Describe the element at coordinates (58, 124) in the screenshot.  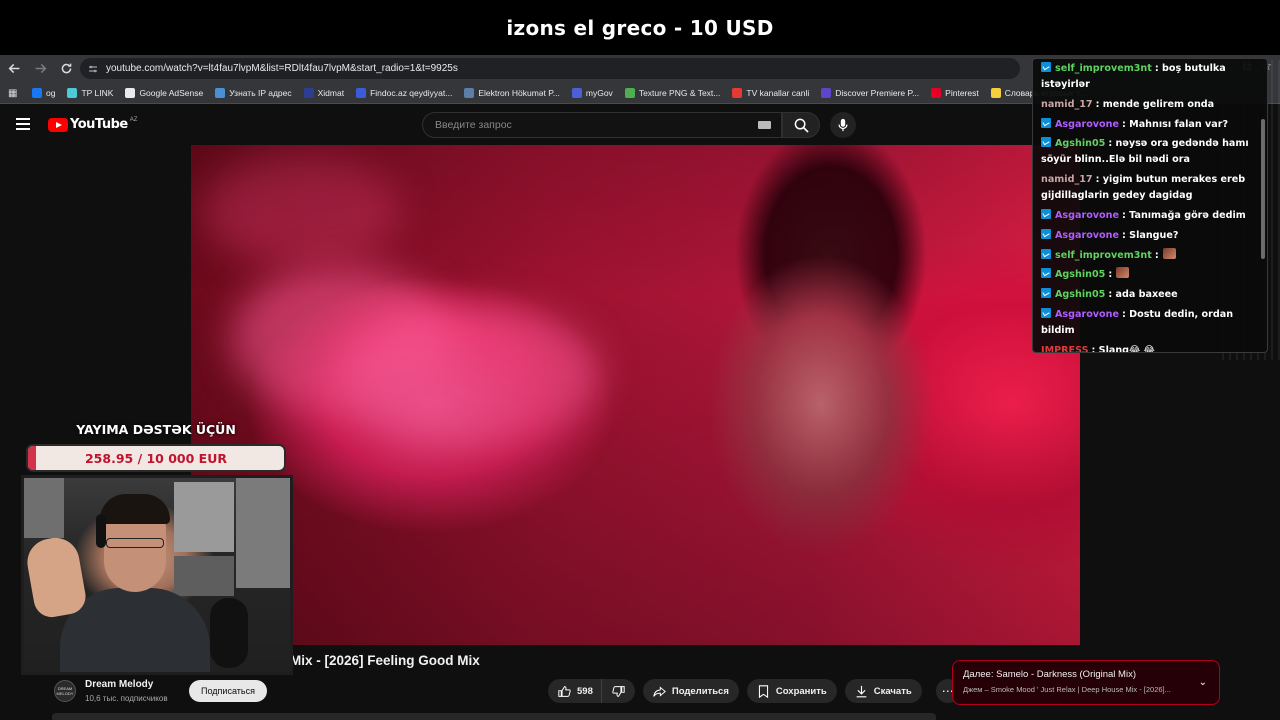
I see `youtube-play-icon` at that location.